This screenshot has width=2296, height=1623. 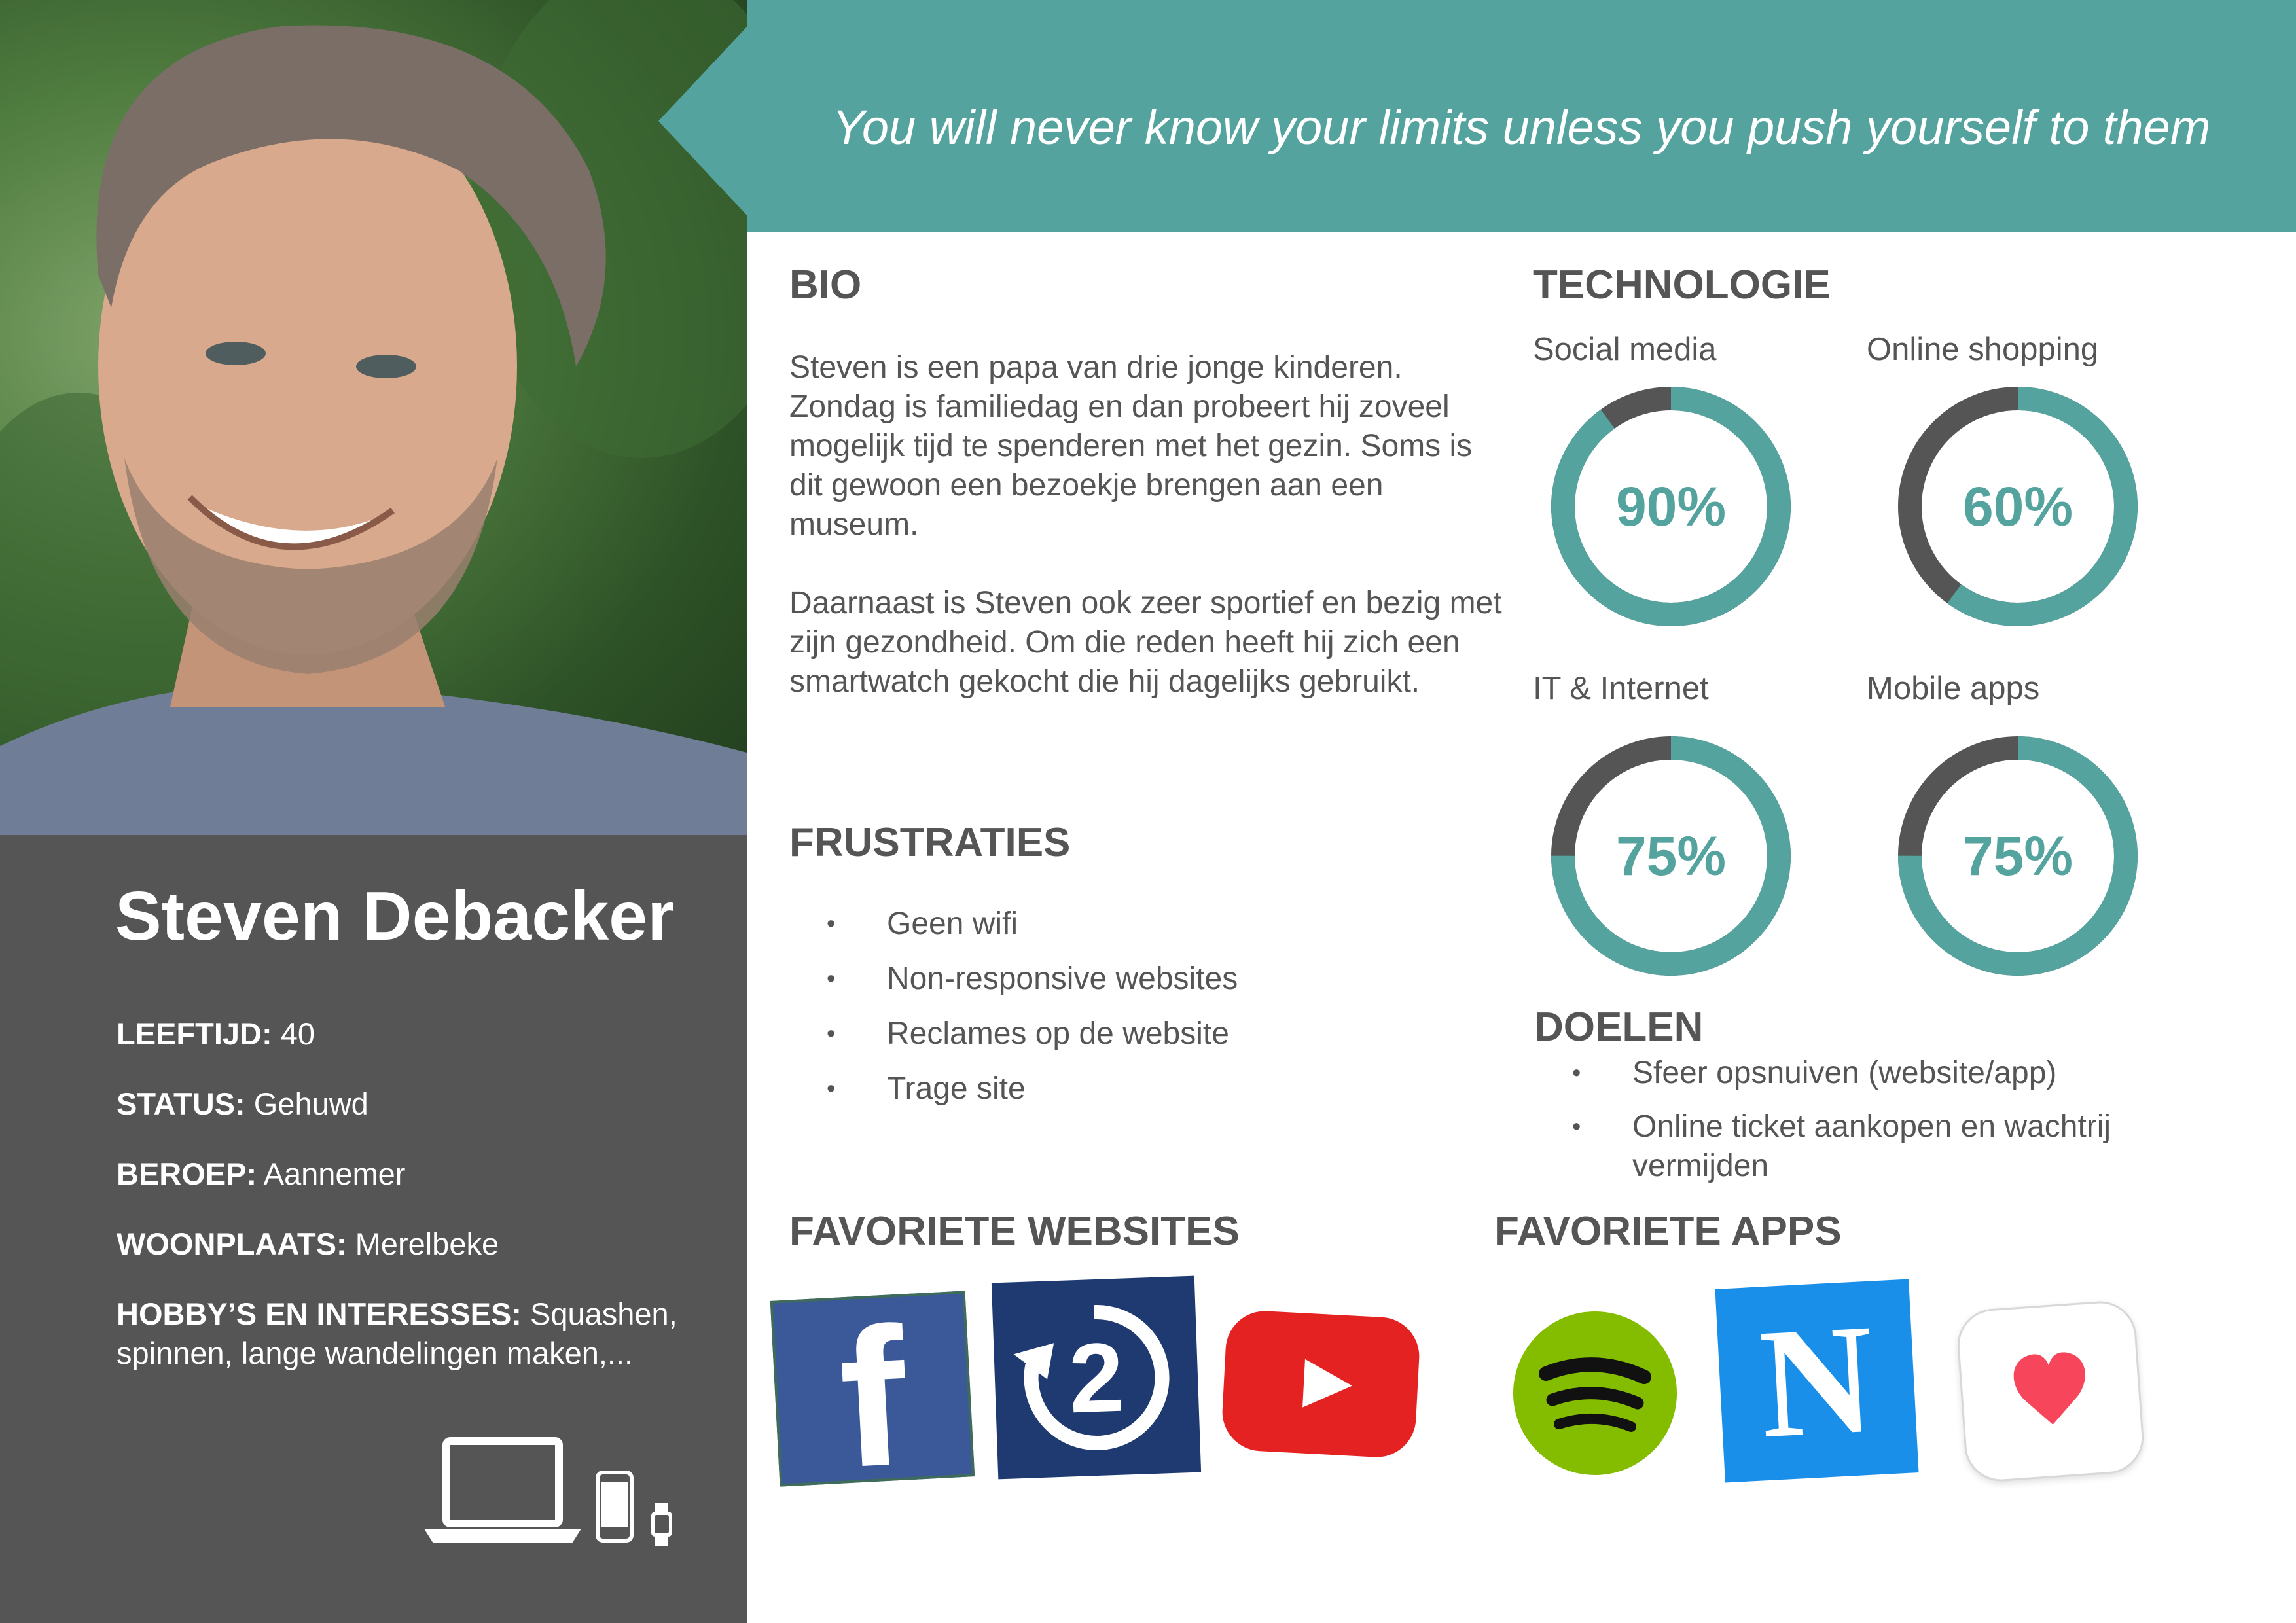 What do you see at coordinates (181, 1103) in the screenshot?
I see `fact-label: STATUS:` at bounding box center [181, 1103].